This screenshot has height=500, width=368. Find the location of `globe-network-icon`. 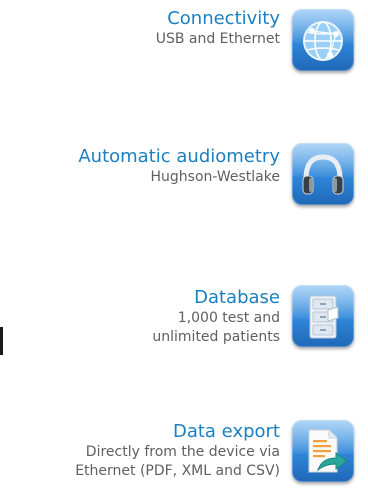

globe-network-icon is located at coordinates (323, 40).